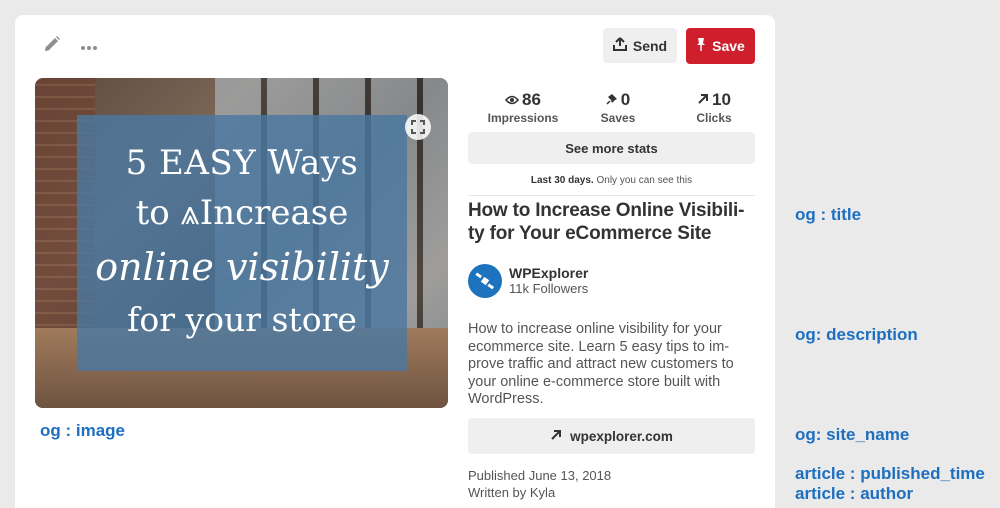 Image resolution: width=1000 pixels, height=508 pixels. Describe the element at coordinates (611, 148) in the screenshot. I see `see-more-stats-button: See more stats` at that location.